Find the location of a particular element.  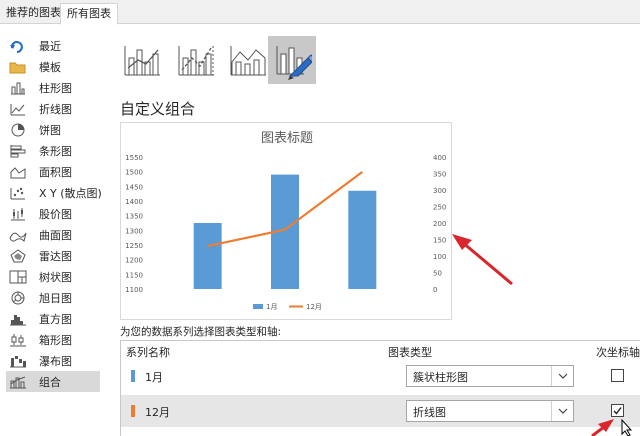

primary-axis-tick-label: 1250 is located at coordinates (134, 246).